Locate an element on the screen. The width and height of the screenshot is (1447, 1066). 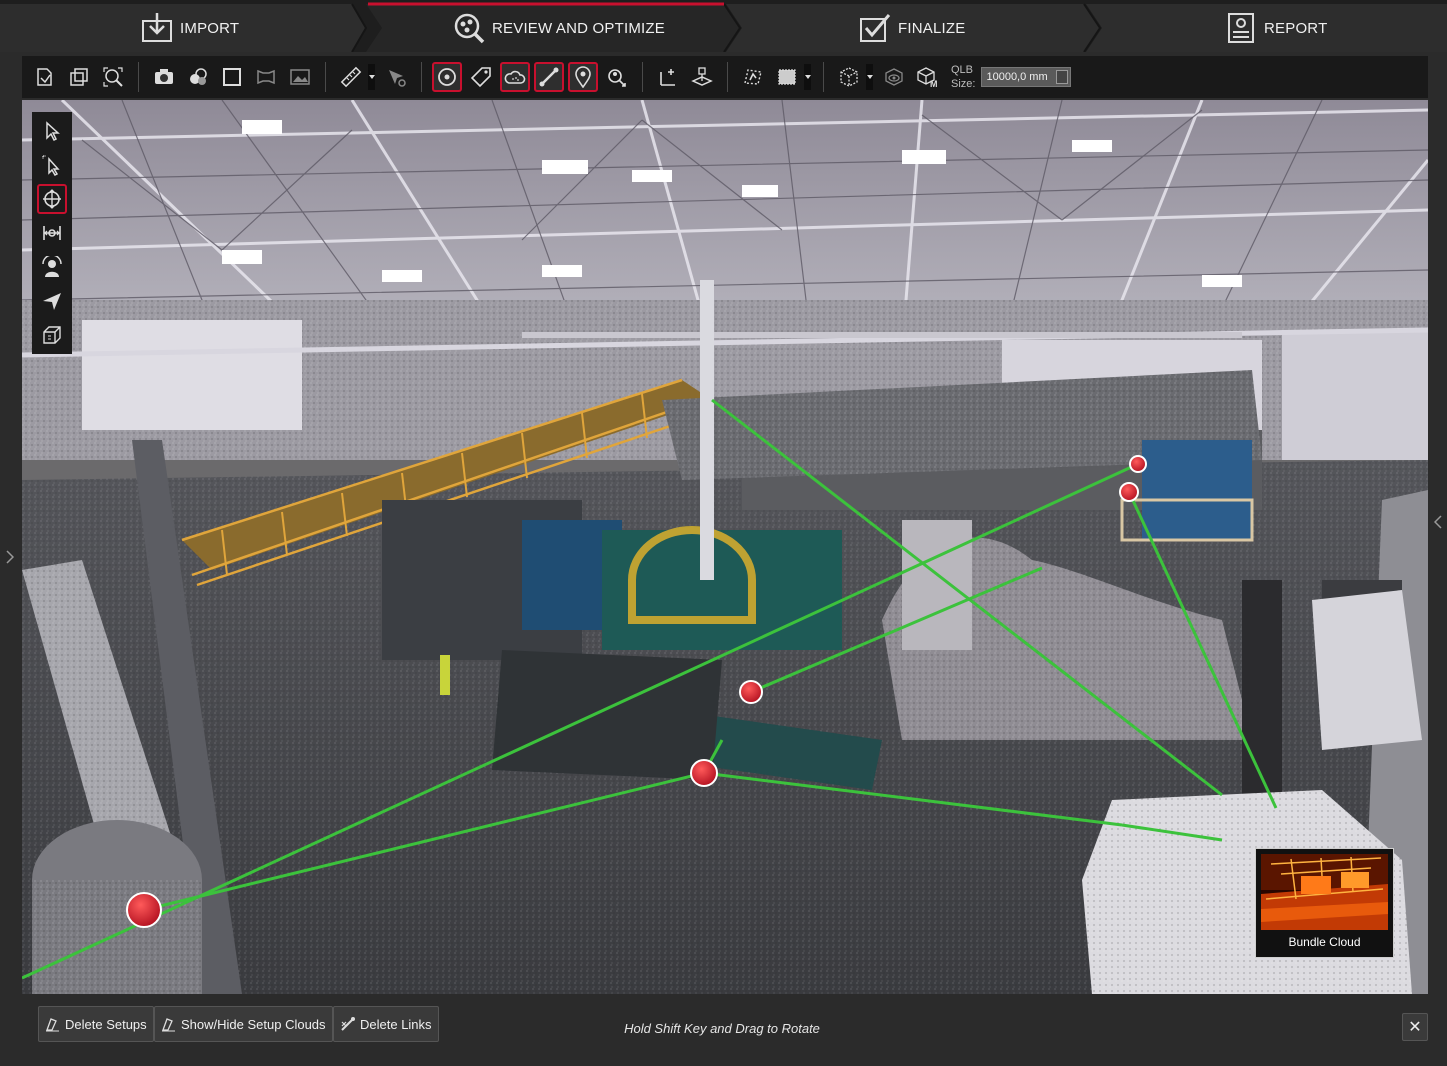
bundle-cloud-preview is located at coordinates (1324, 892).